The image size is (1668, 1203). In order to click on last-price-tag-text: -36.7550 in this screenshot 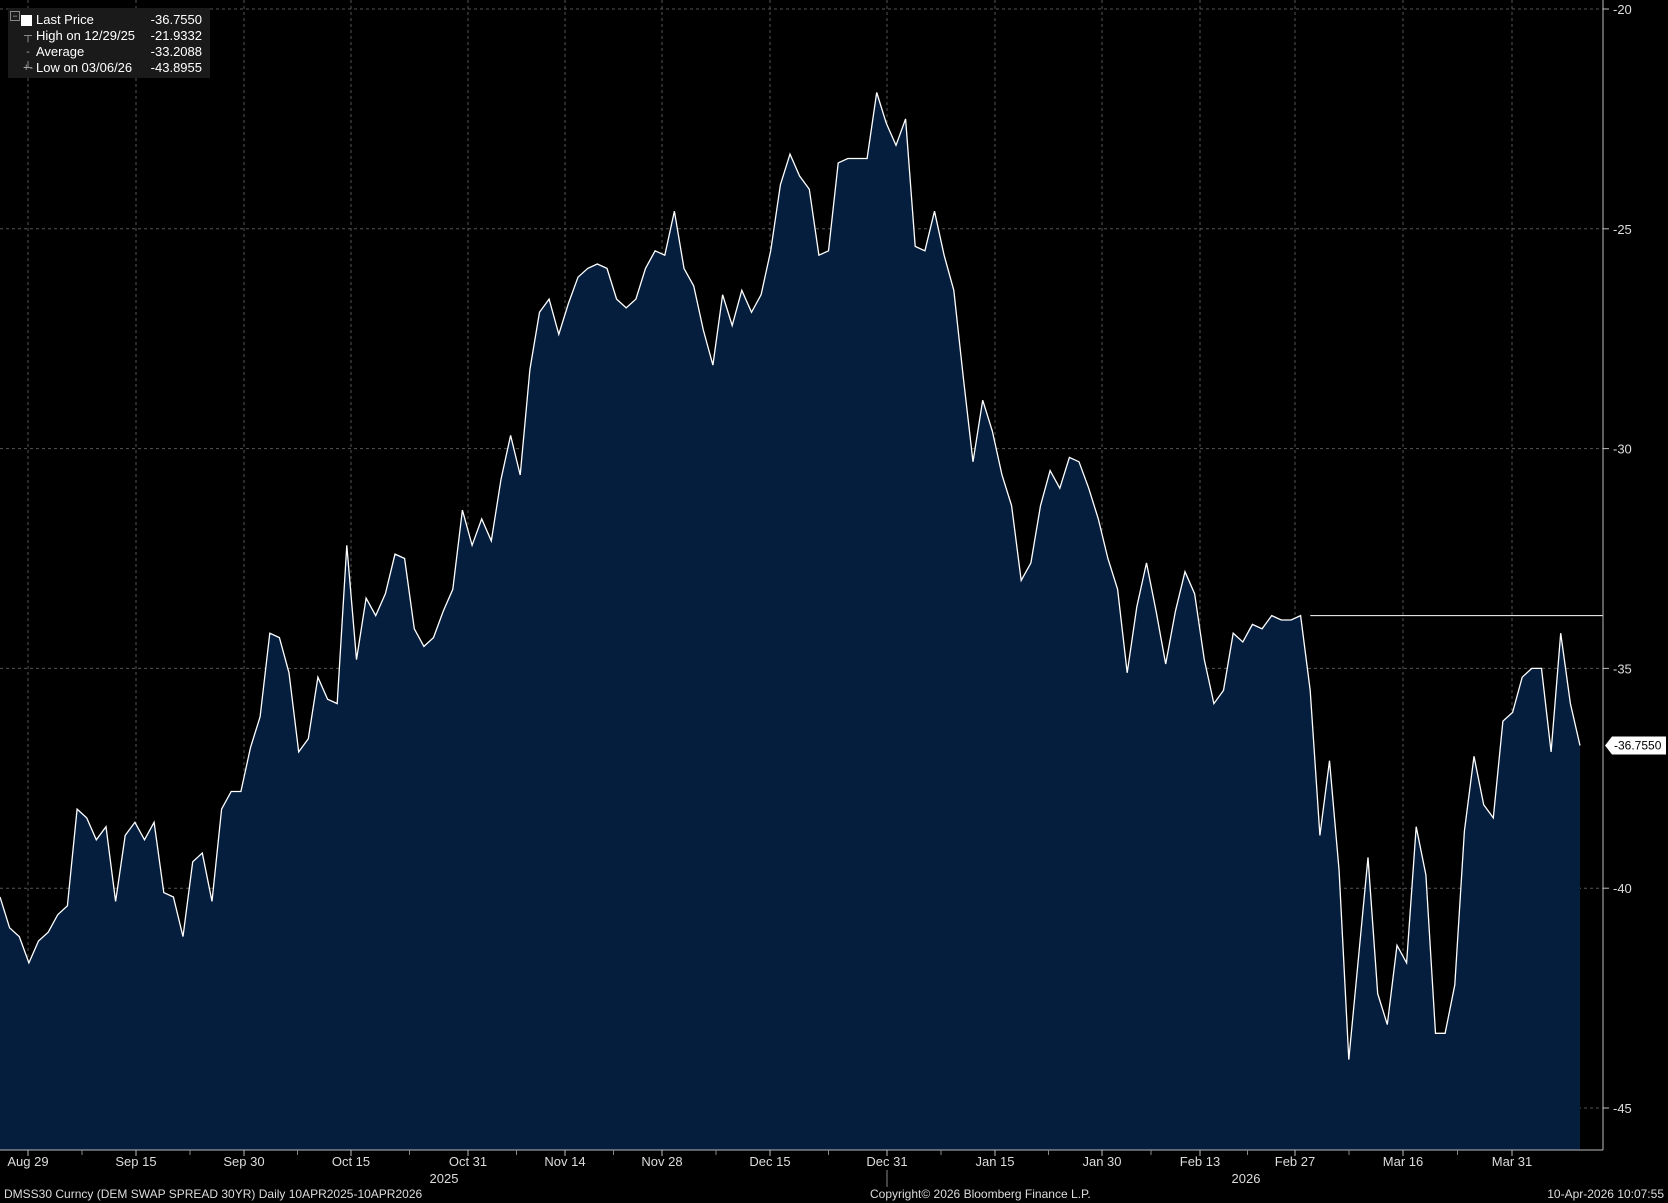, I will do `click(1638, 746)`.